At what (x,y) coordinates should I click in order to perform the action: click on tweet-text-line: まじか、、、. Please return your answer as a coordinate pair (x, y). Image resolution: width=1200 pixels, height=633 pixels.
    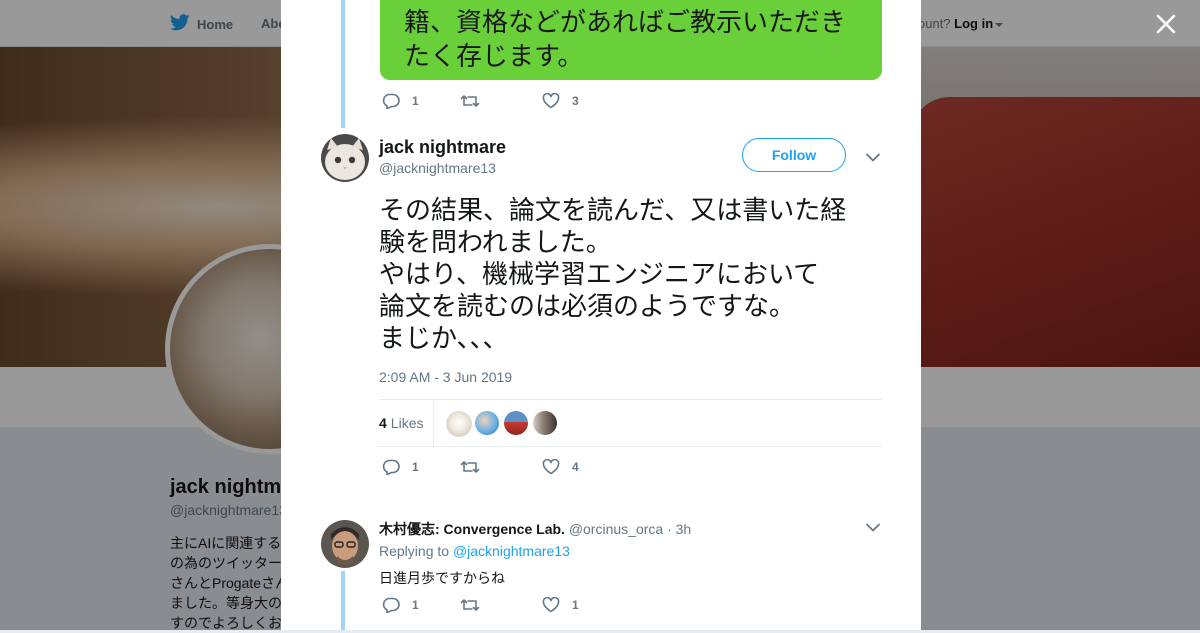
    Looking at the image, I should click on (444, 339).